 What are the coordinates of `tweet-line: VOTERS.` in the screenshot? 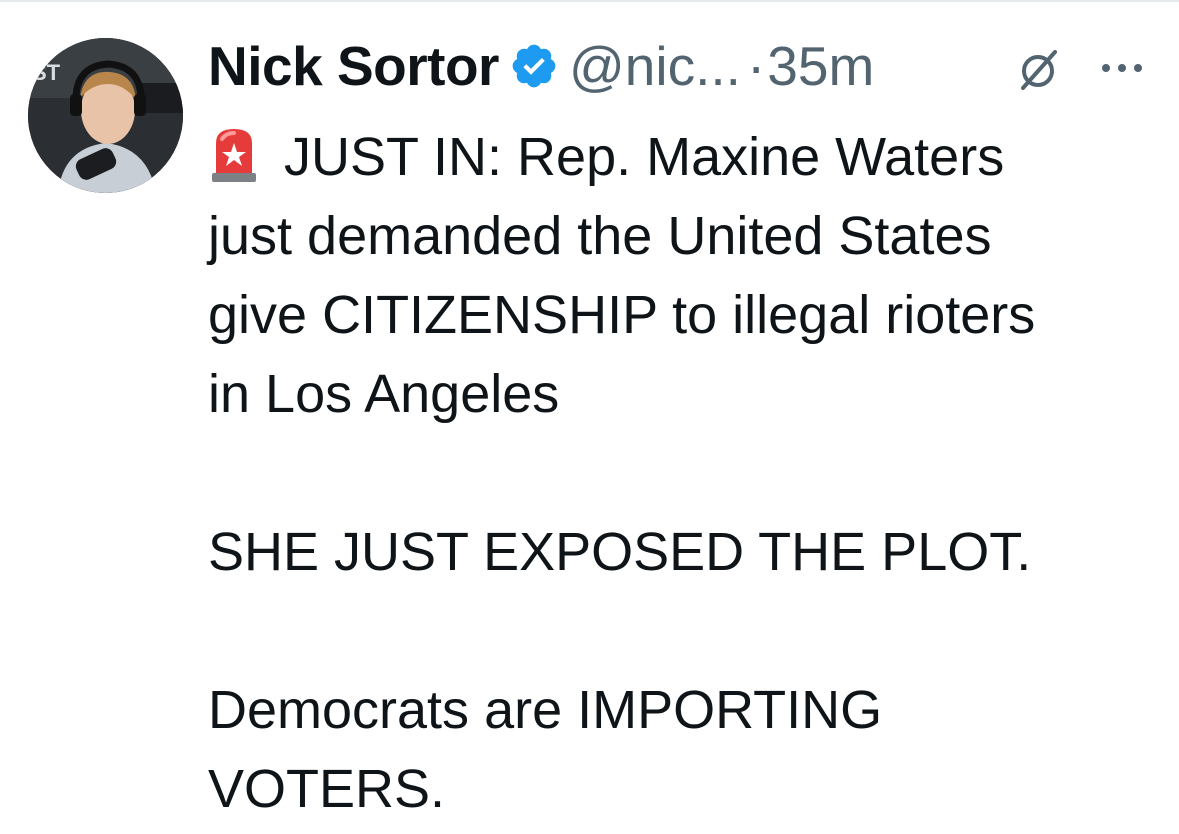 It's located at (327, 789).